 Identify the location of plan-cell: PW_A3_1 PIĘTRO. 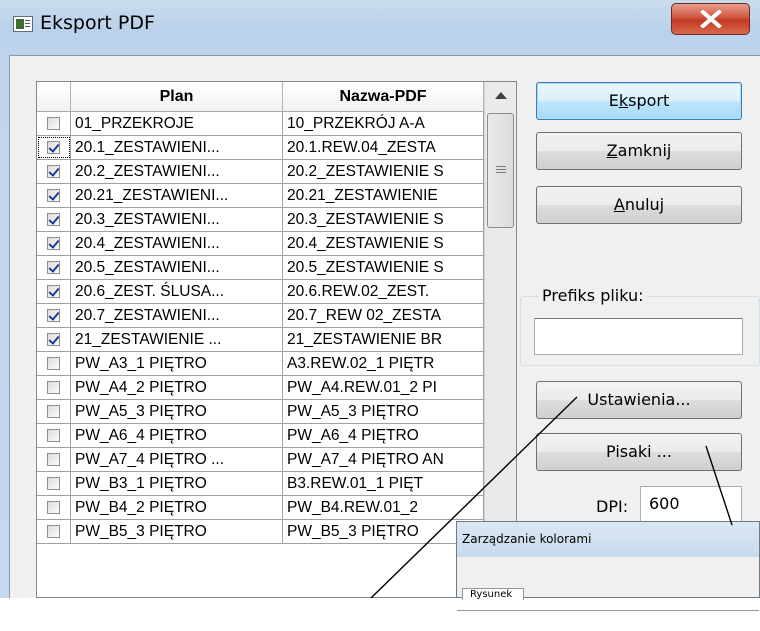
(177, 363).